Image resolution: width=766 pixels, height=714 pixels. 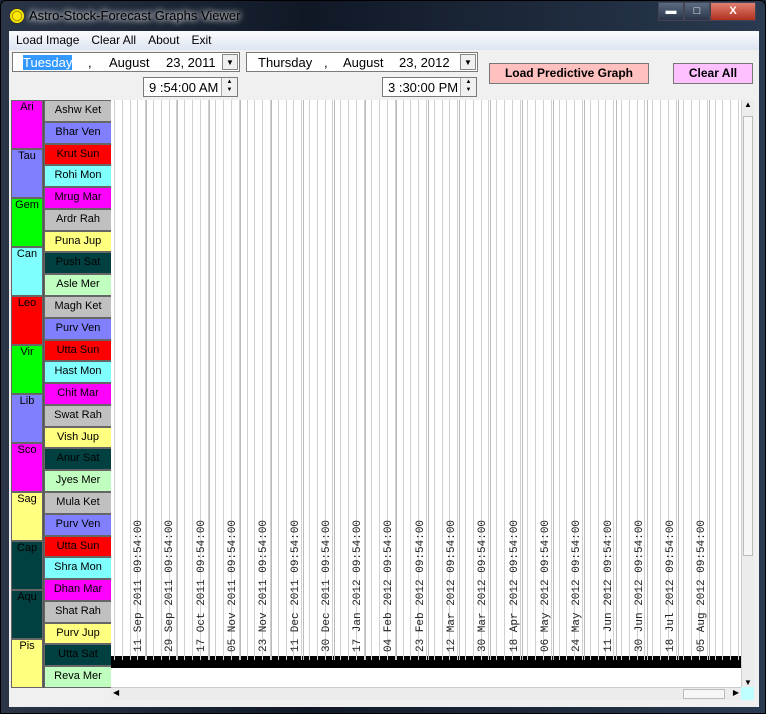 What do you see at coordinates (389, 585) in the screenshot?
I see `date-label: 04 Feb 2012 09:54:00` at bounding box center [389, 585].